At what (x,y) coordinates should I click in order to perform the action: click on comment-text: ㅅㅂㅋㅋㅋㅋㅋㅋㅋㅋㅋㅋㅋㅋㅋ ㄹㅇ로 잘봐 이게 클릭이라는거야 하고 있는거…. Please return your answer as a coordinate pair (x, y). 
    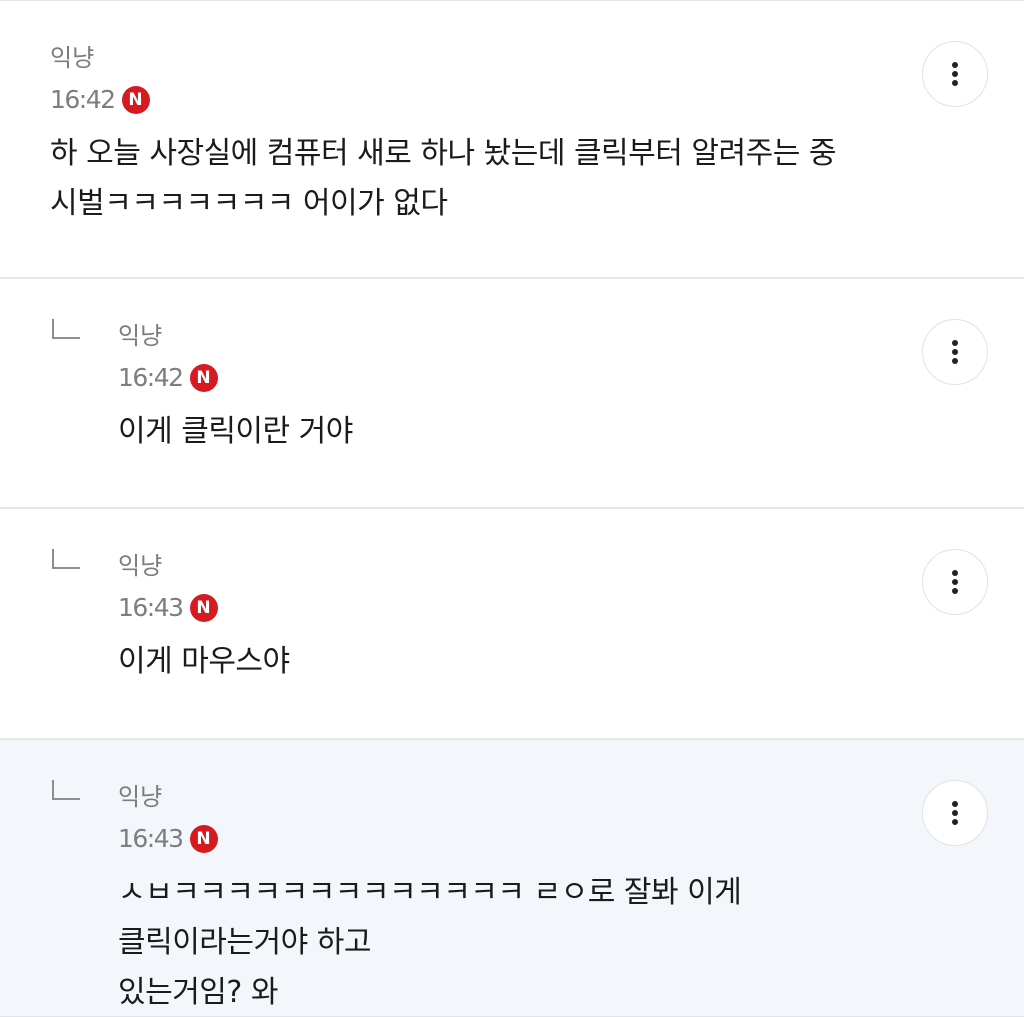
    Looking at the image, I should click on (506, 942).